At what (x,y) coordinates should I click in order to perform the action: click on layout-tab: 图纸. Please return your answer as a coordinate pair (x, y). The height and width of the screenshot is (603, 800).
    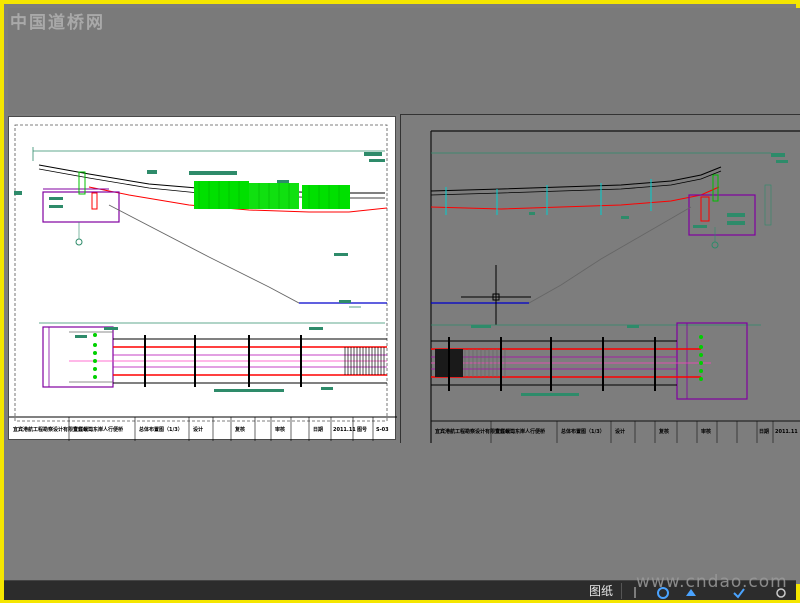
    Looking at the image, I should click on (601, 591).